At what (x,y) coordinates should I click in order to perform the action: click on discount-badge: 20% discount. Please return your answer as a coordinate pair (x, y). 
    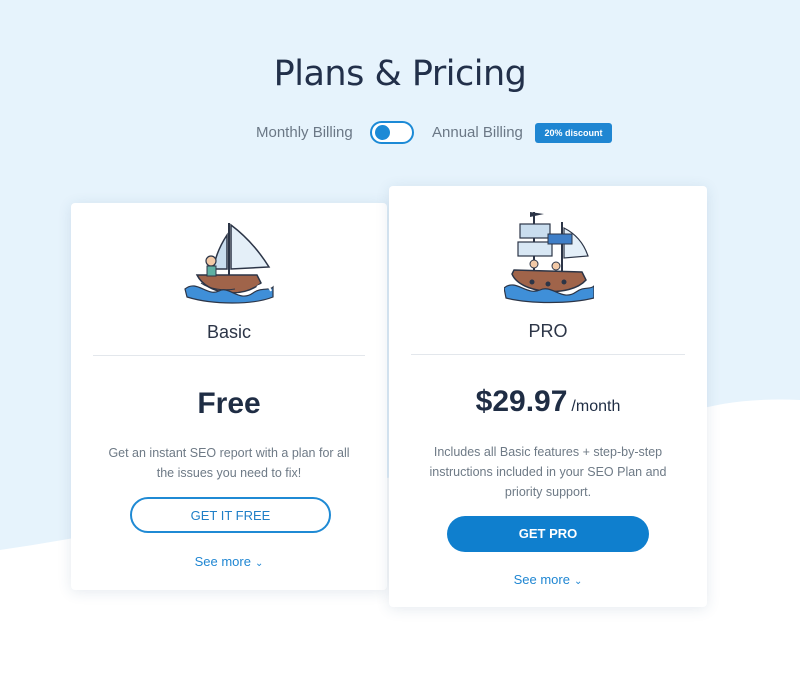
    Looking at the image, I should click on (573, 133).